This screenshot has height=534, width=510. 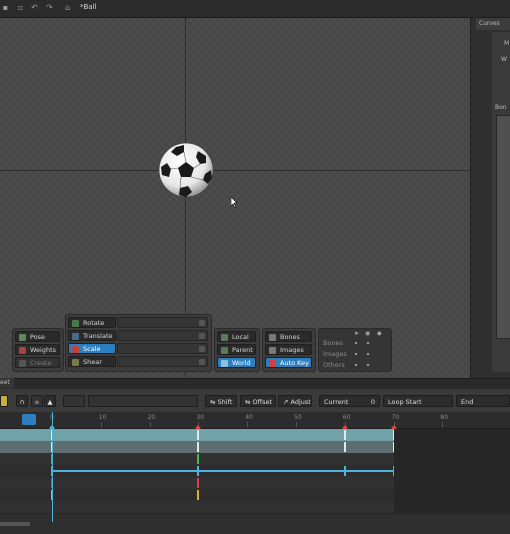 I want to click on document-title: *Ball, so click(x=88, y=7).